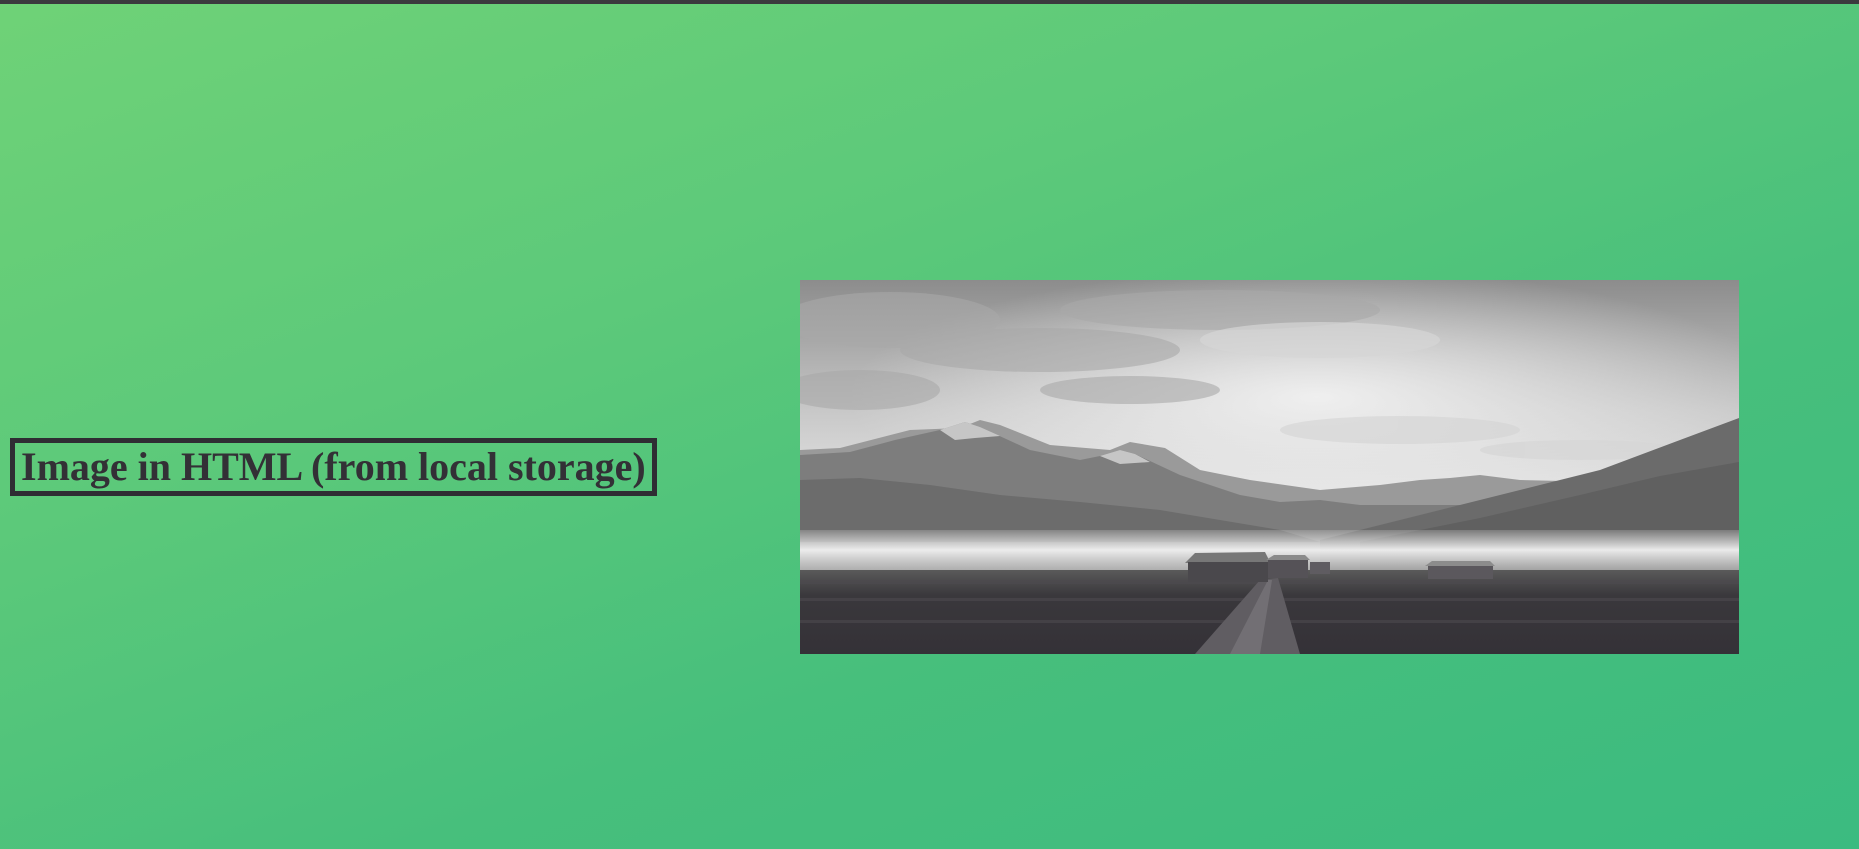  I want to click on page-top-border, so click(929, 2).